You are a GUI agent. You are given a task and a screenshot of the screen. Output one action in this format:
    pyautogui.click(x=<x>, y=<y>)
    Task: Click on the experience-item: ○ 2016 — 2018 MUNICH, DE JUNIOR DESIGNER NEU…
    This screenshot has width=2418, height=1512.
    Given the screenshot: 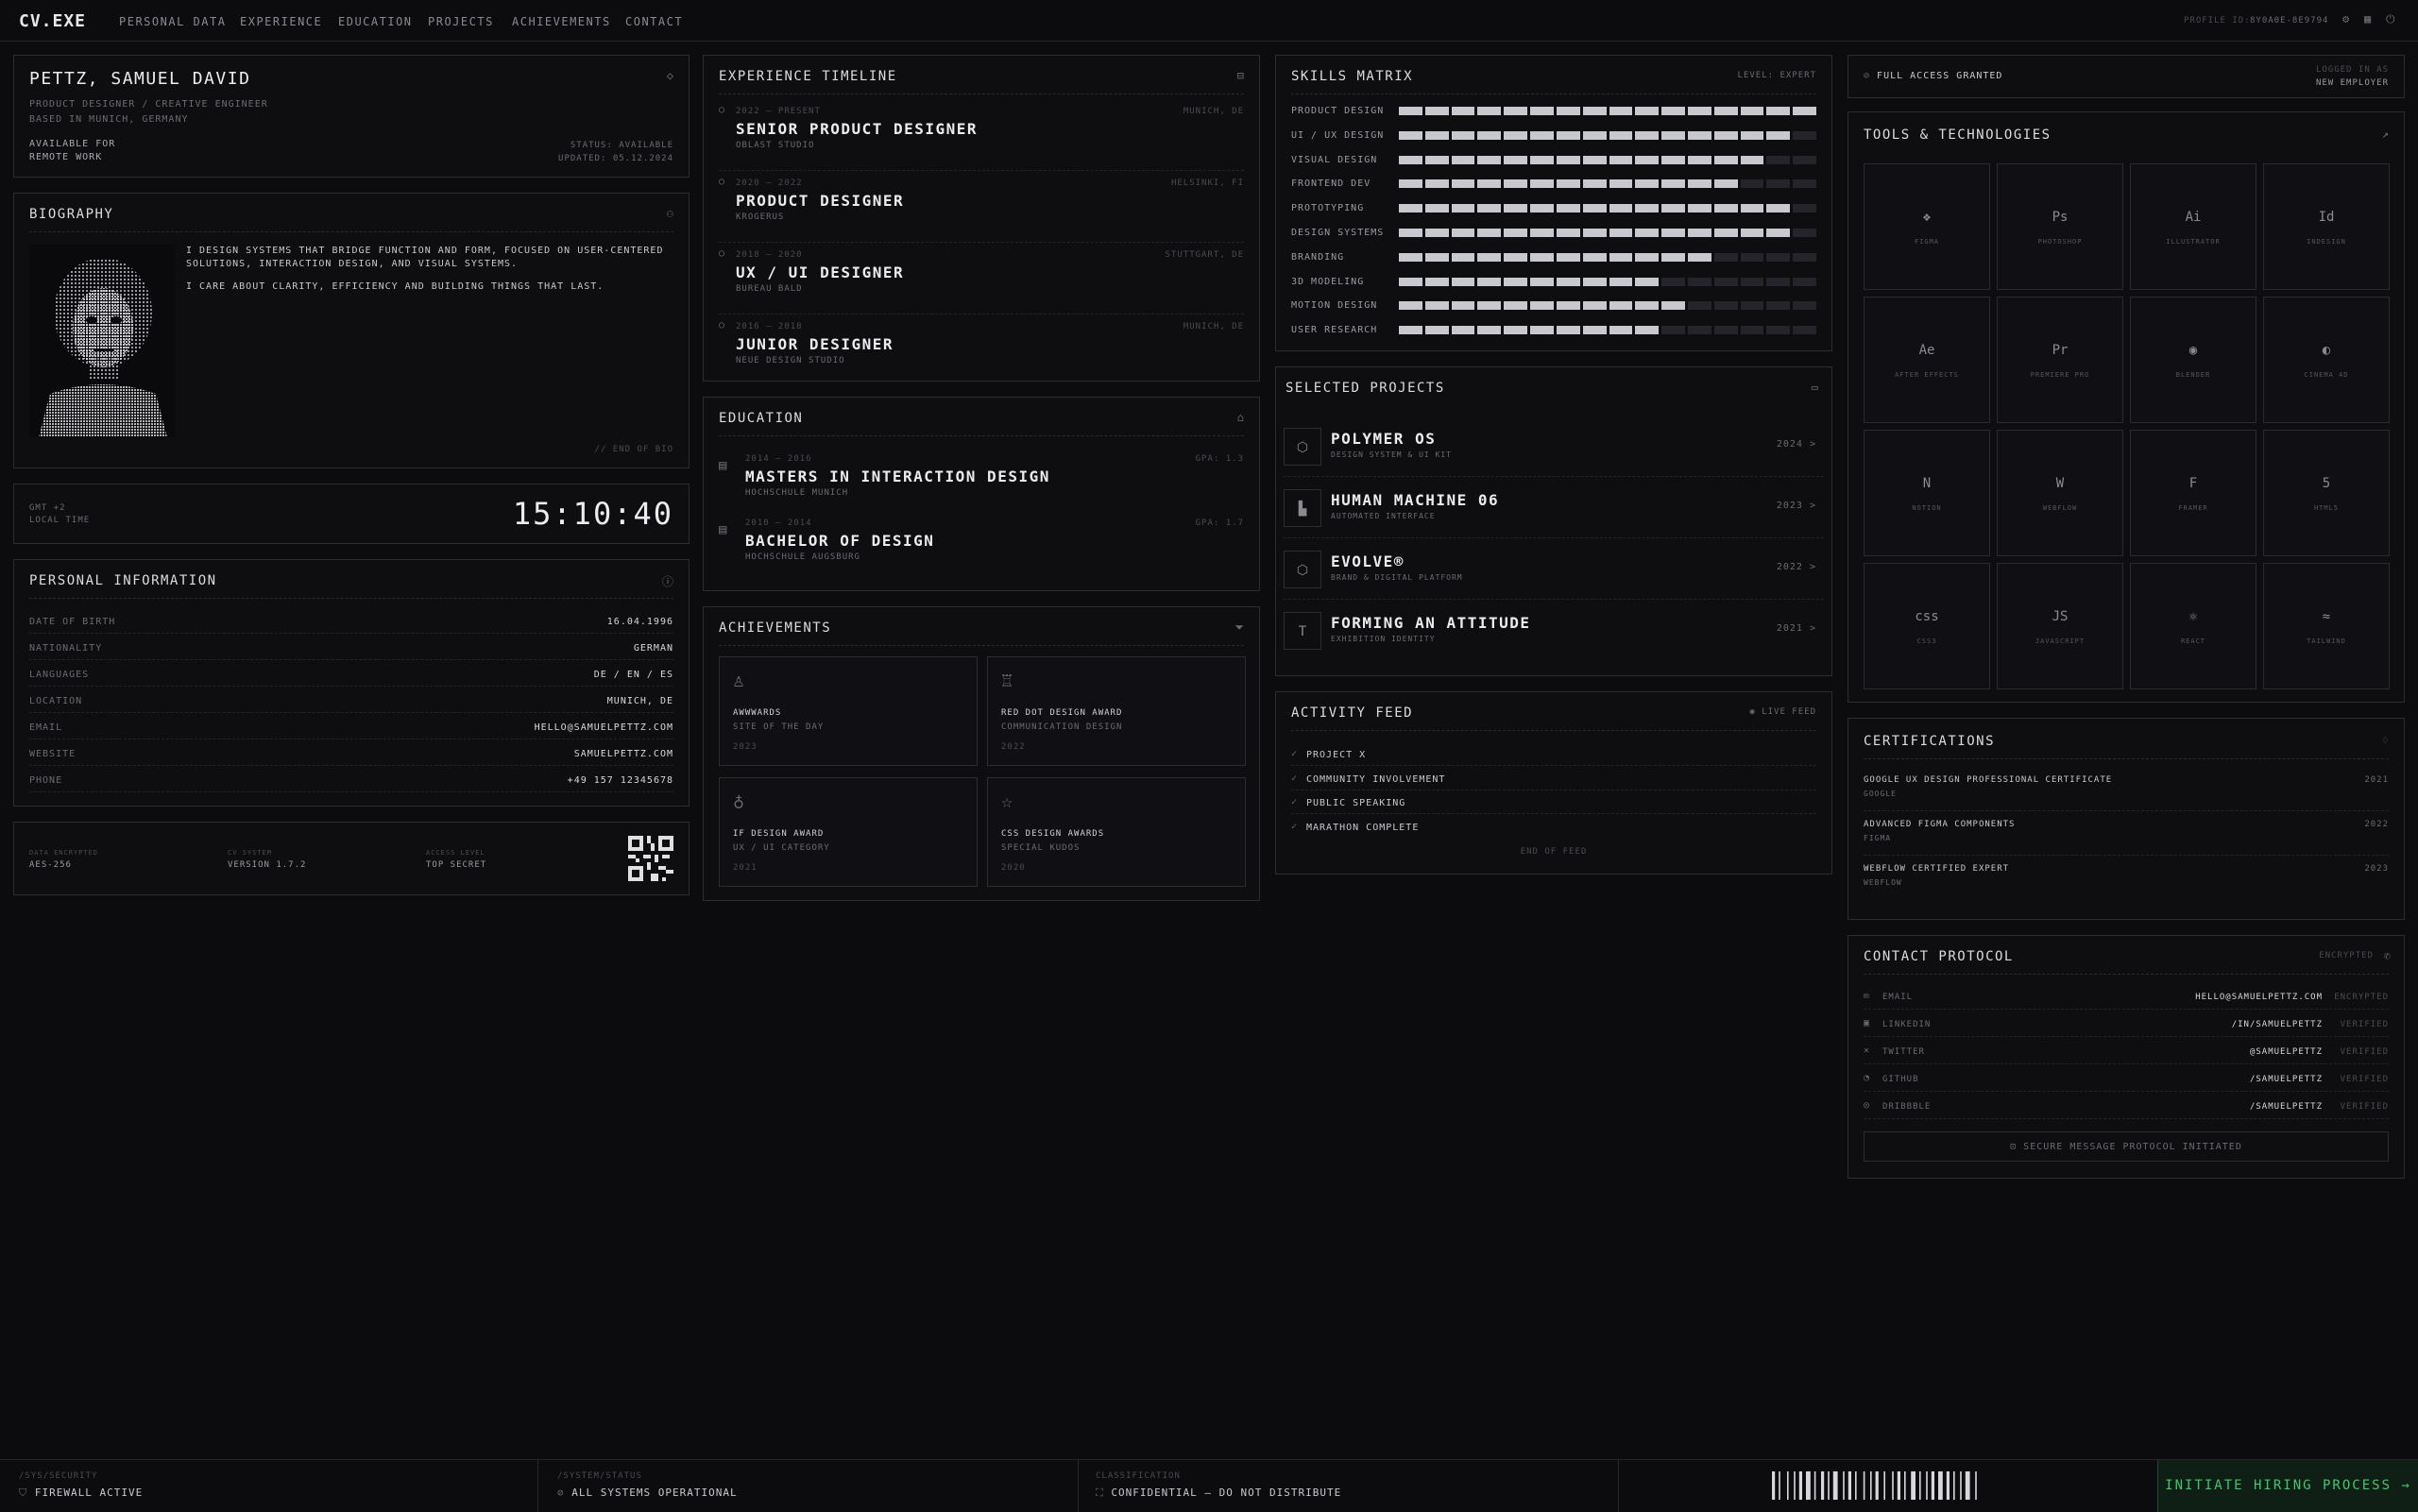 What is the action you would take?
    pyautogui.click(x=982, y=353)
    